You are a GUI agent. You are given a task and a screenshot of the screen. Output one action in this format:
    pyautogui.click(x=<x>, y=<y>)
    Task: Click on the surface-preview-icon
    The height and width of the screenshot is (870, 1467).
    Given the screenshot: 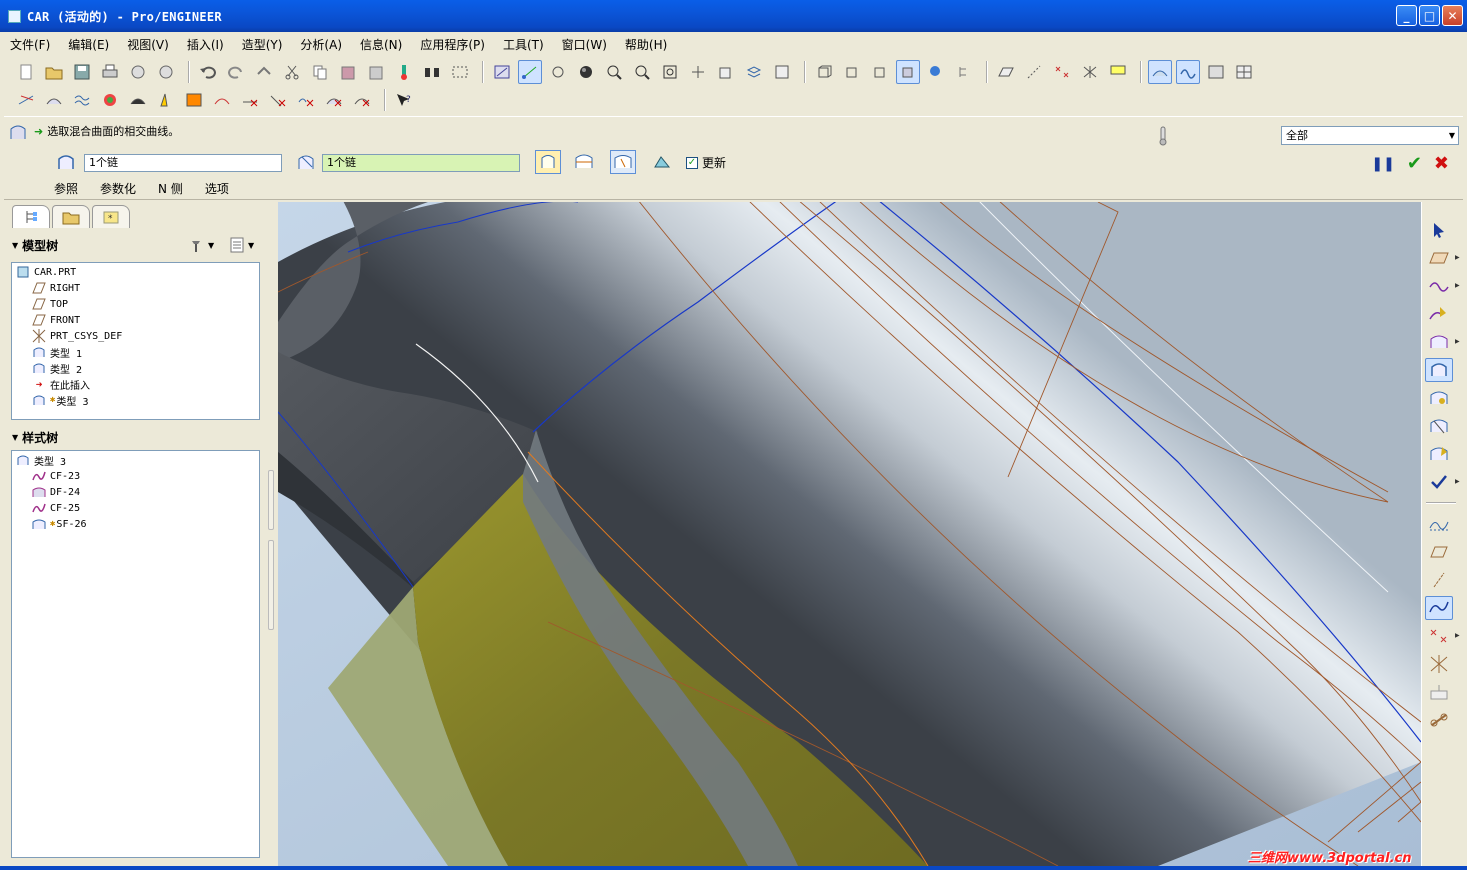 What is the action you would take?
    pyautogui.click(x=662, y=164)
    